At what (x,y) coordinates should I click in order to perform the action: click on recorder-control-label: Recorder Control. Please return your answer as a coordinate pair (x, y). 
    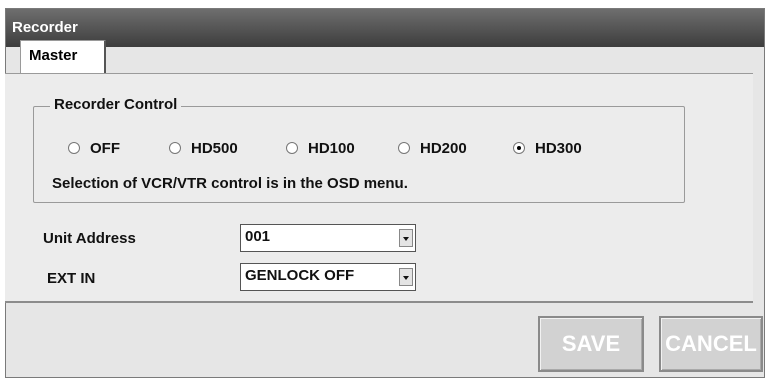
    Looking at the image, I should click on (116, 105).